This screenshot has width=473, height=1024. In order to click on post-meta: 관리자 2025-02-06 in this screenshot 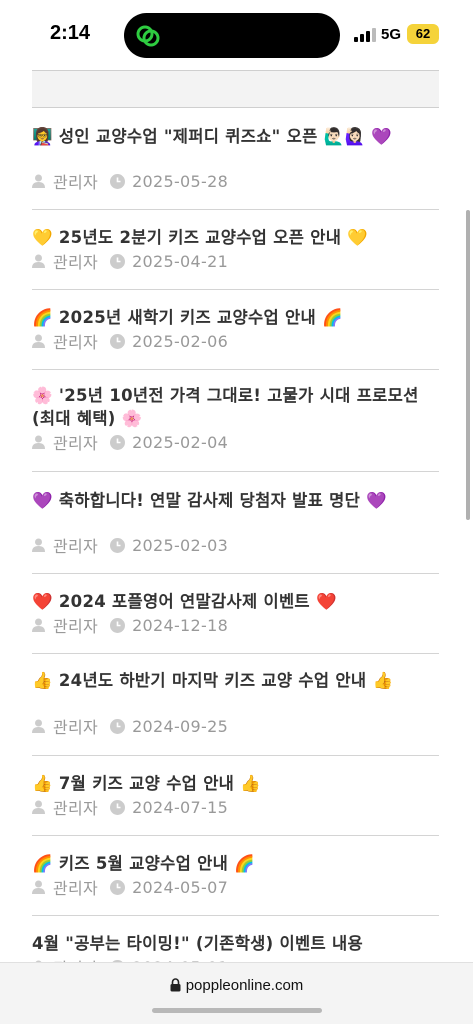, I will do `click(130, 341)`.